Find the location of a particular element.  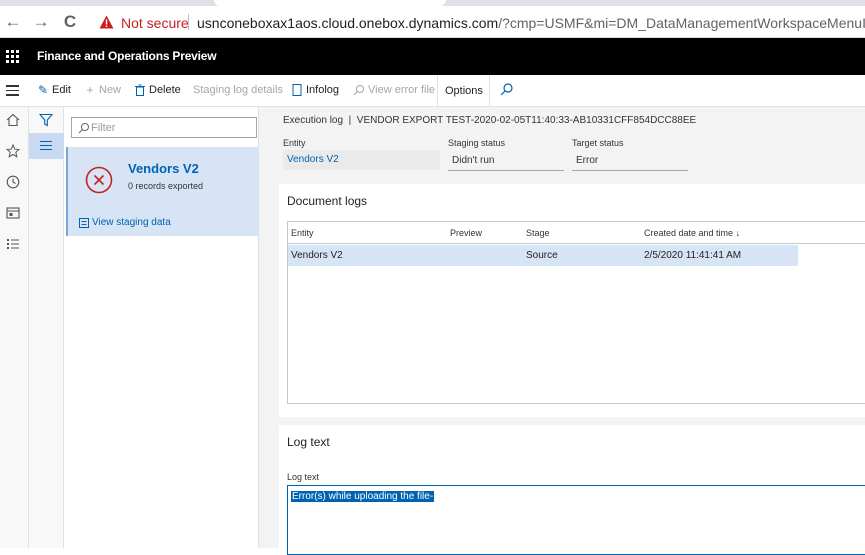

entity-value: Vendors V2 is located at coordinates (361, 160).